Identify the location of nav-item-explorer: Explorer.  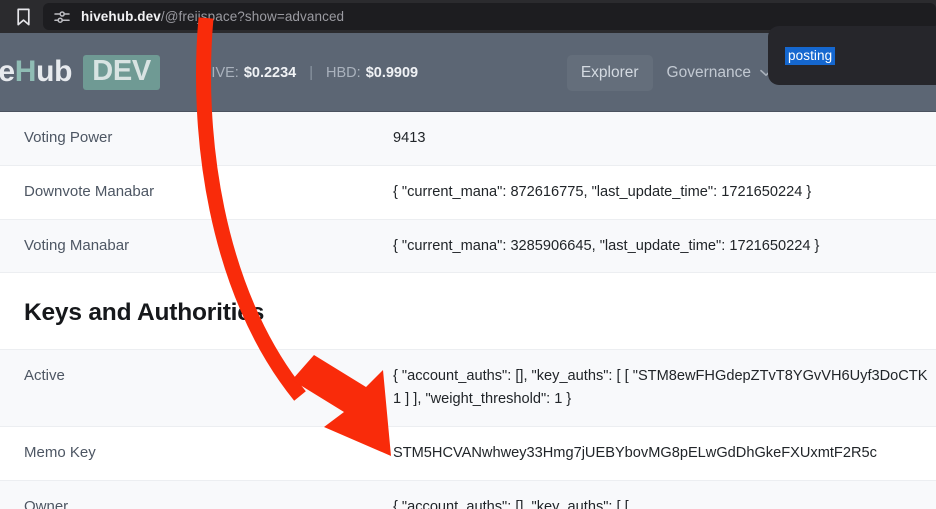
(609, 72).